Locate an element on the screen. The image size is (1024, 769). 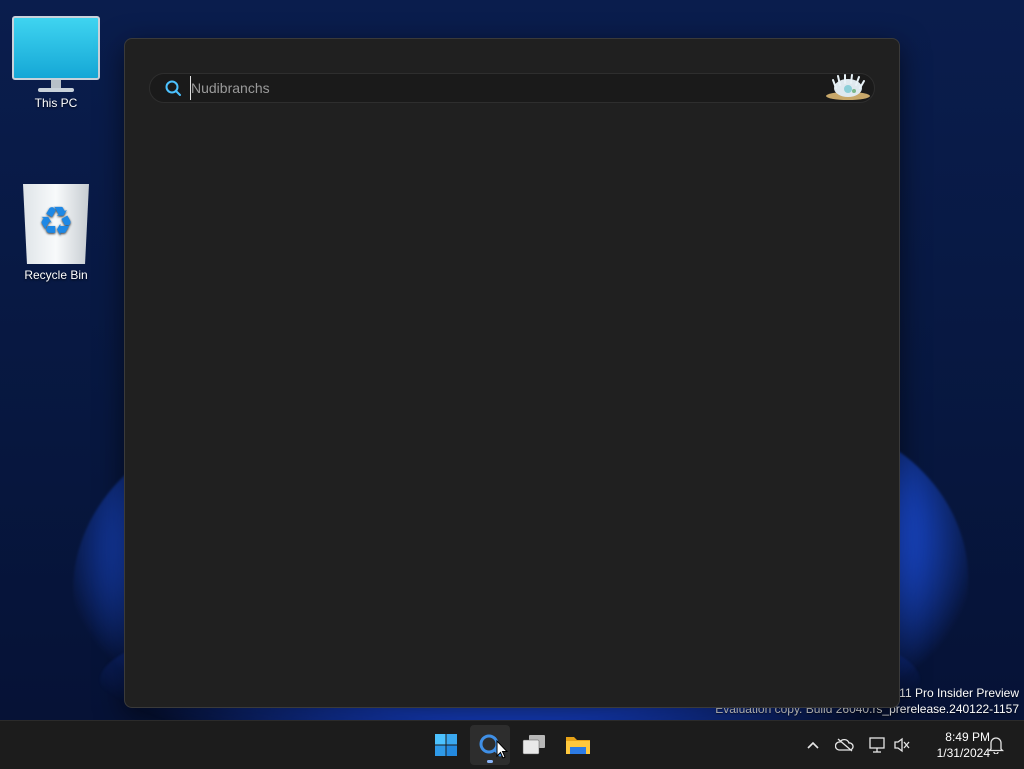
chevron-up-icon is located at coordinates (813, 745).